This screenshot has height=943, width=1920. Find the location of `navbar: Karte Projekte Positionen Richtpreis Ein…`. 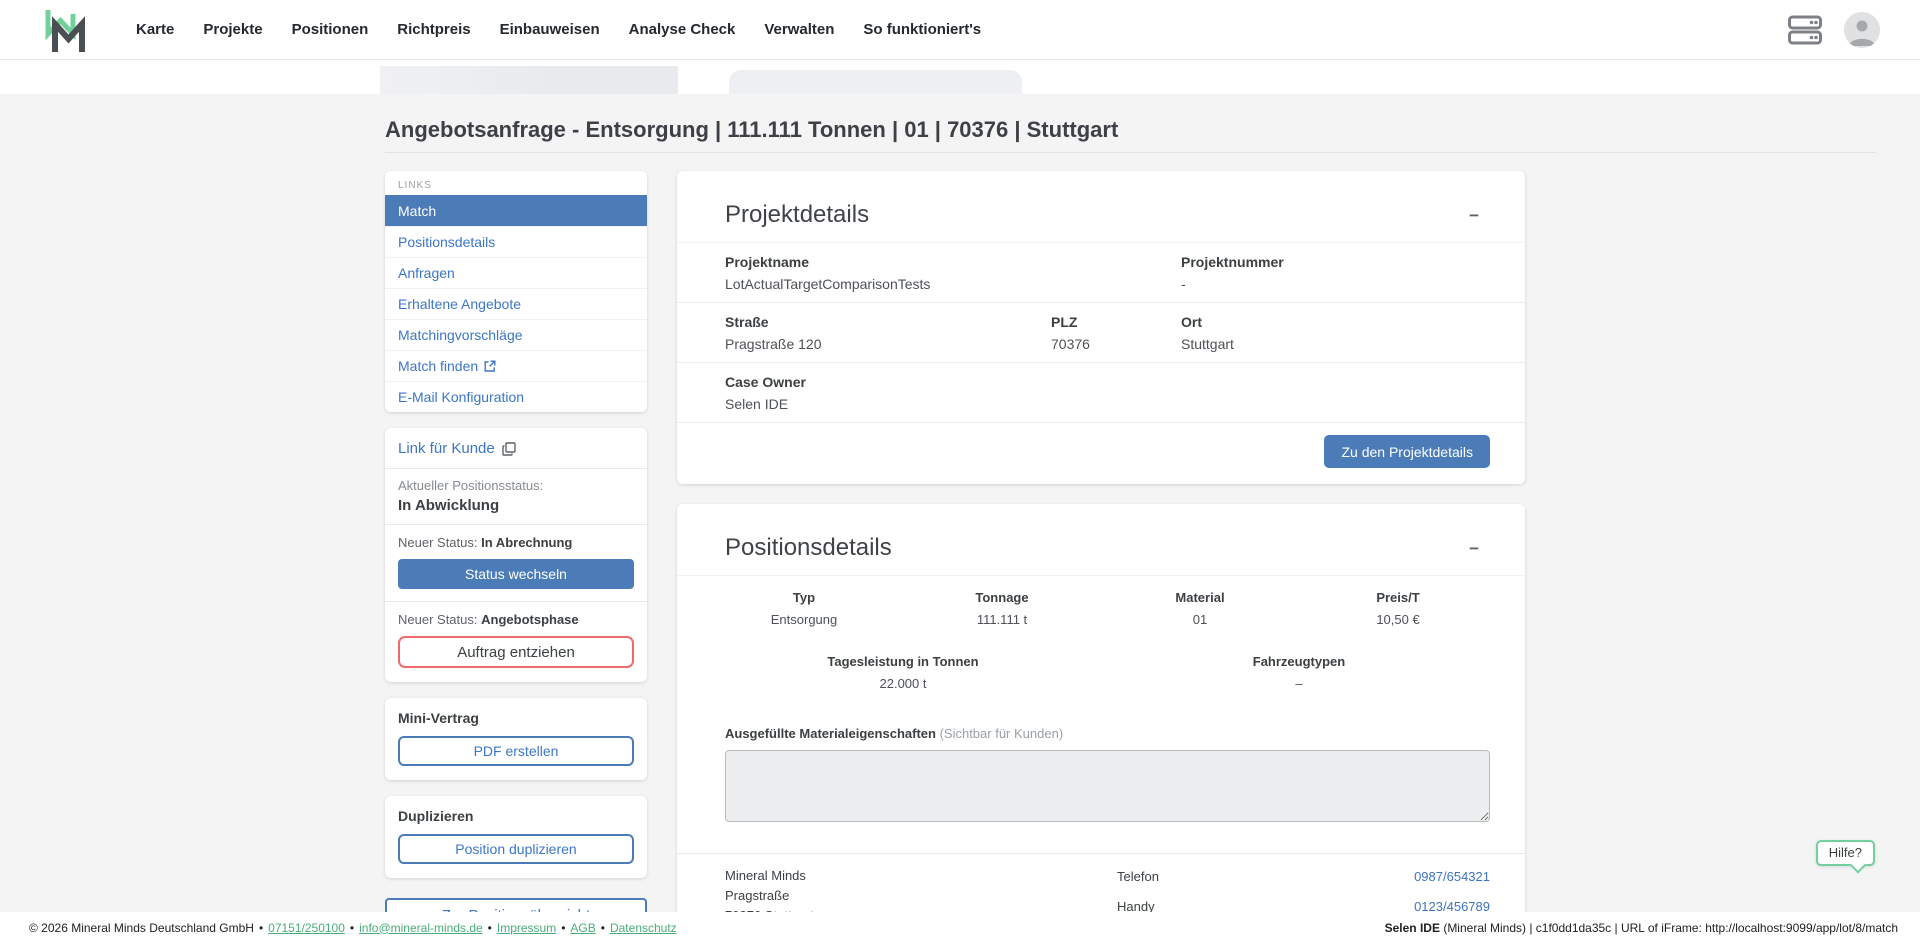

navbar: Karte Projekte Positionen Richtpreis Ein… is located at coordinates (960, 30).